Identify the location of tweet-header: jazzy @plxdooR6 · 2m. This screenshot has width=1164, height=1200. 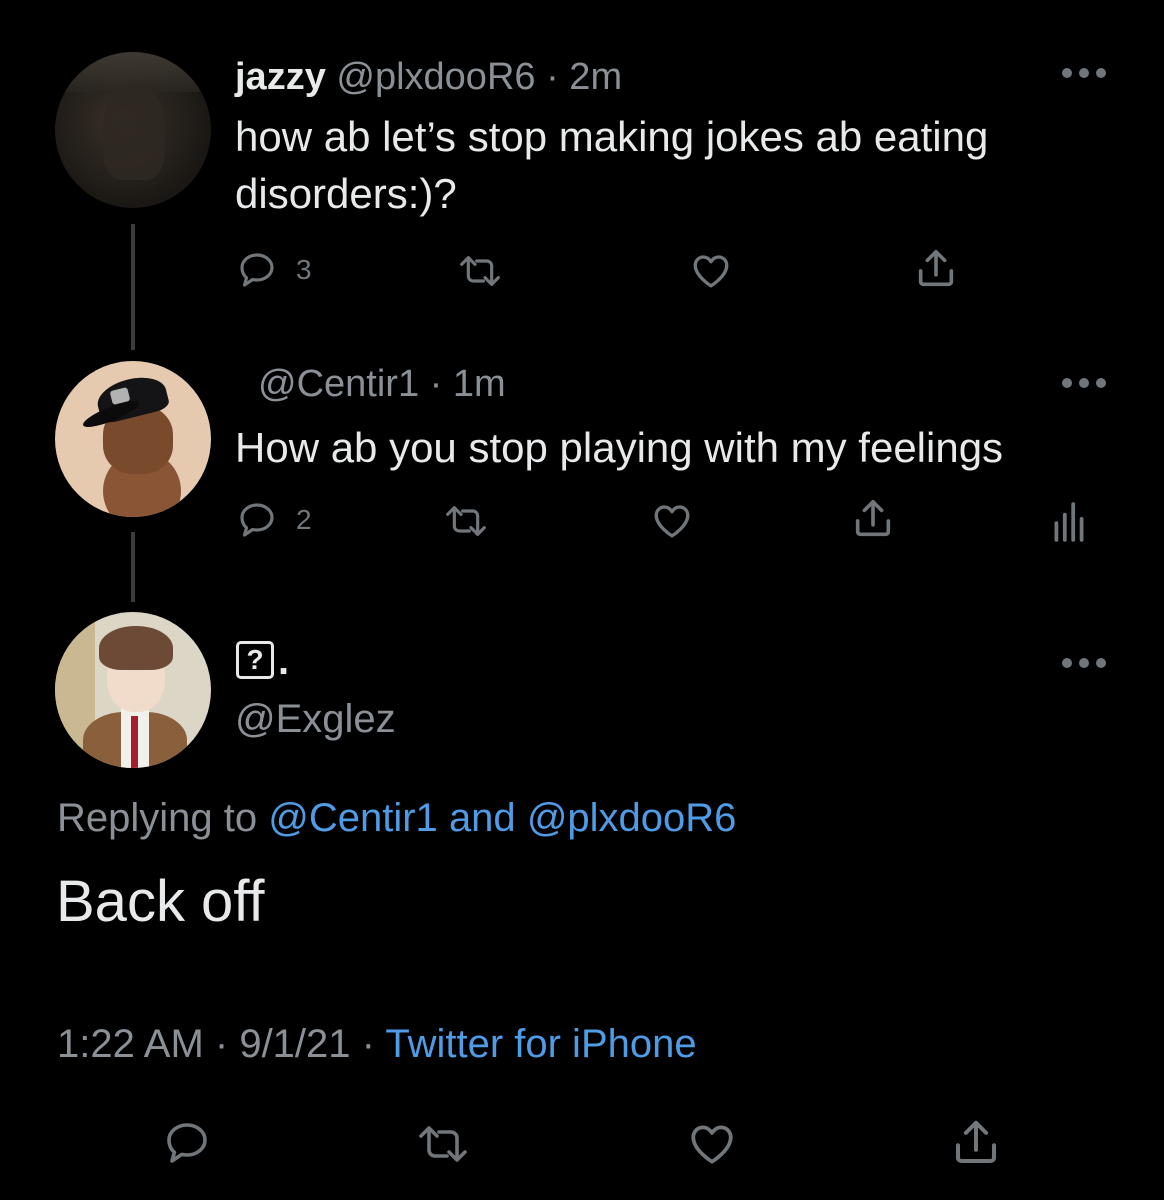
(428, 77).